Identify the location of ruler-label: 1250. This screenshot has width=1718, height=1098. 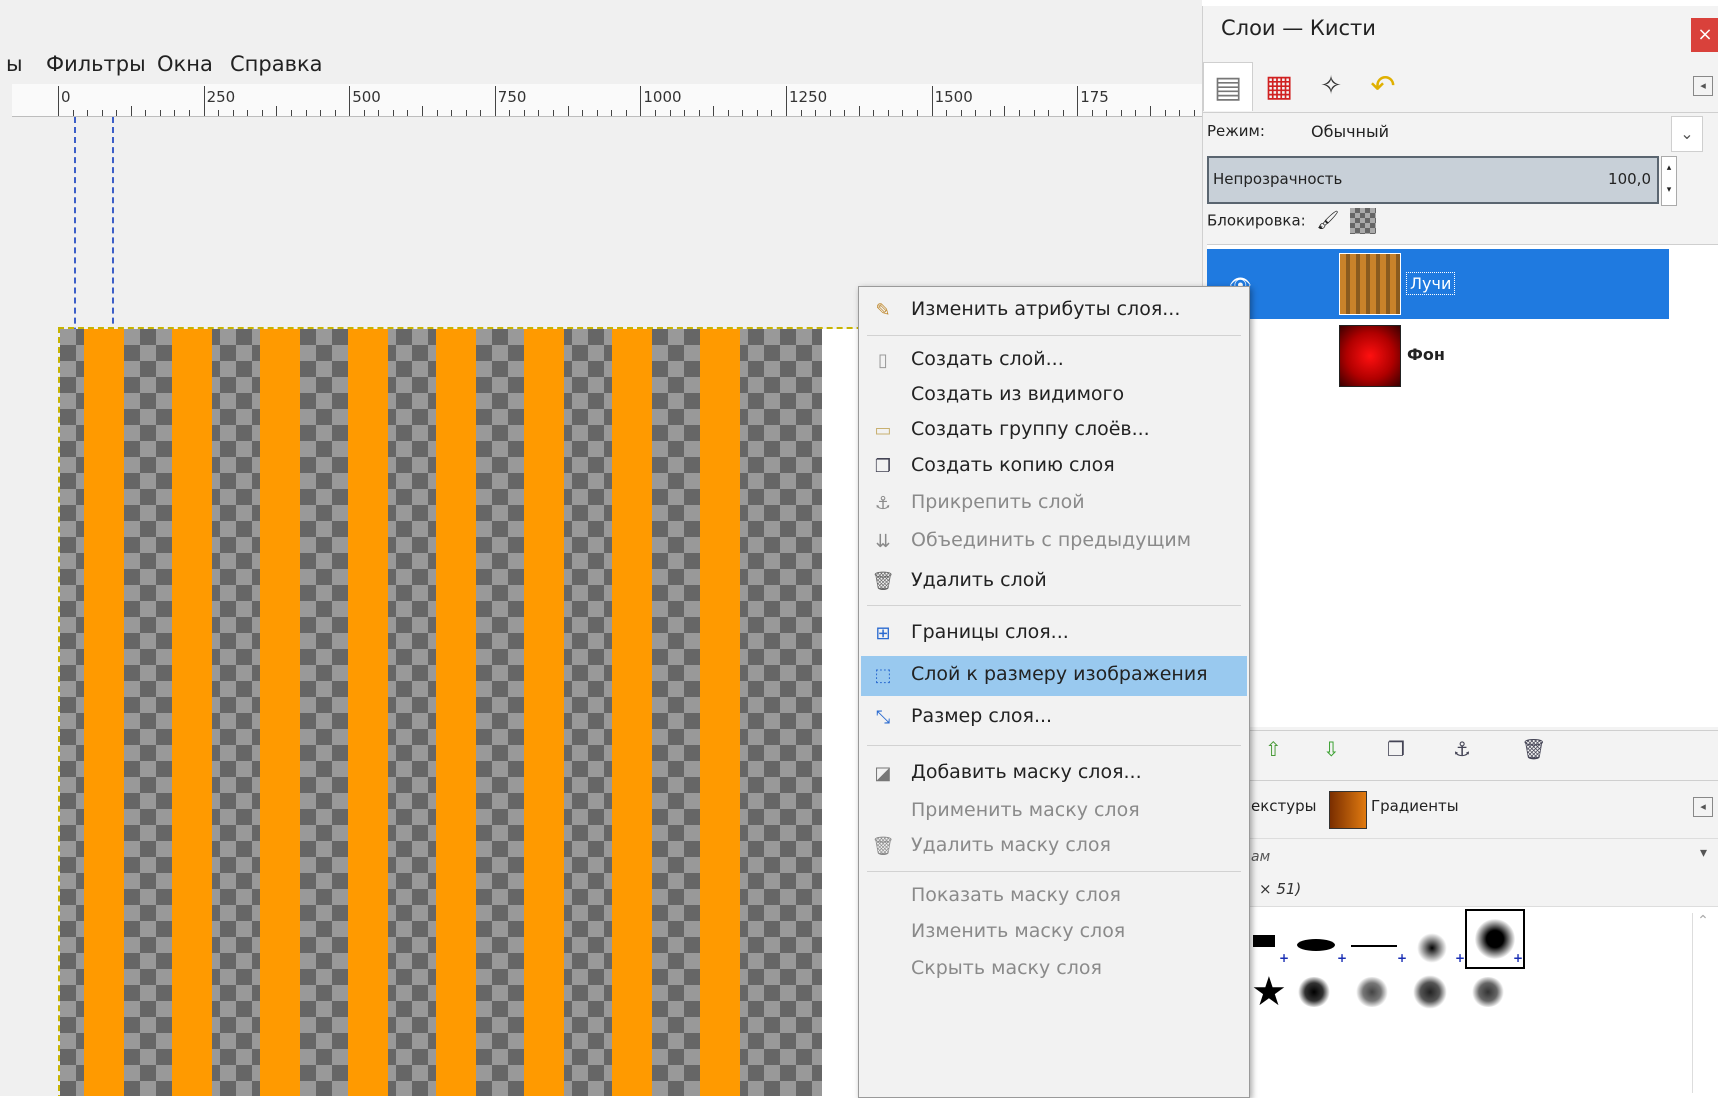
(808, 97).